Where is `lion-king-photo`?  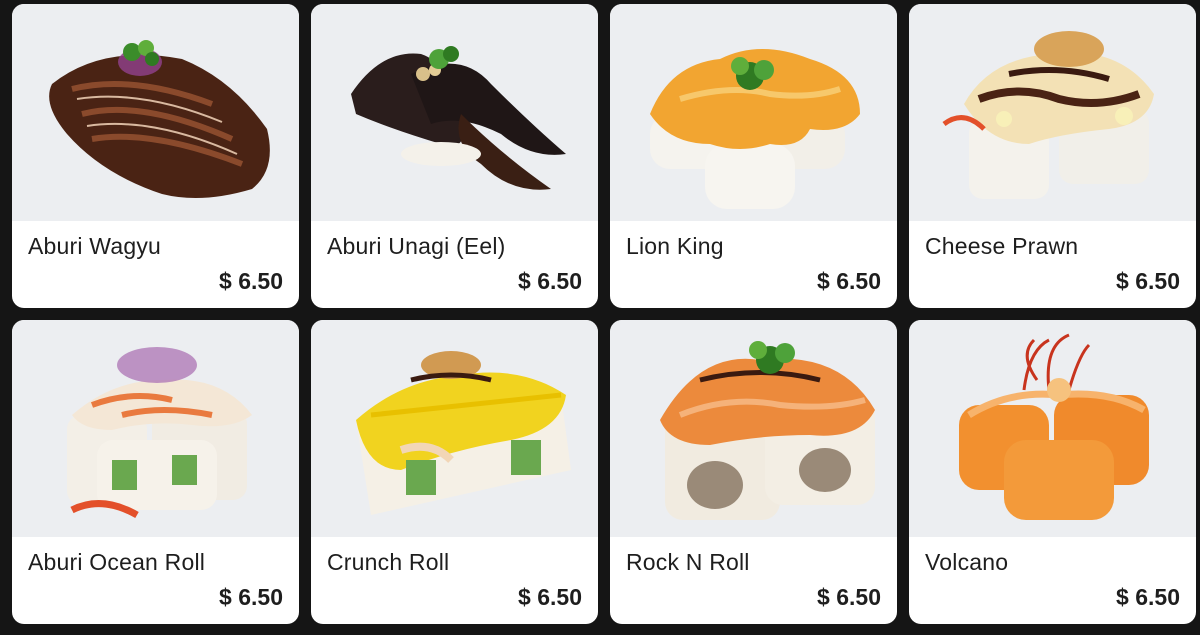
lion-king-photo is located at coordinates (753, 112).